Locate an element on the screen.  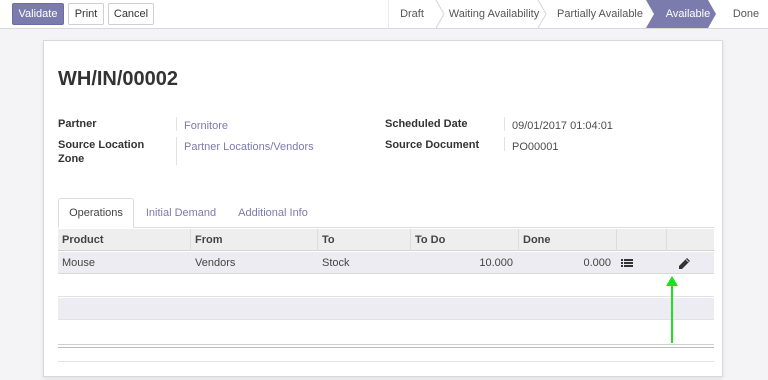
column-detail is located at coordinates (642, 240).